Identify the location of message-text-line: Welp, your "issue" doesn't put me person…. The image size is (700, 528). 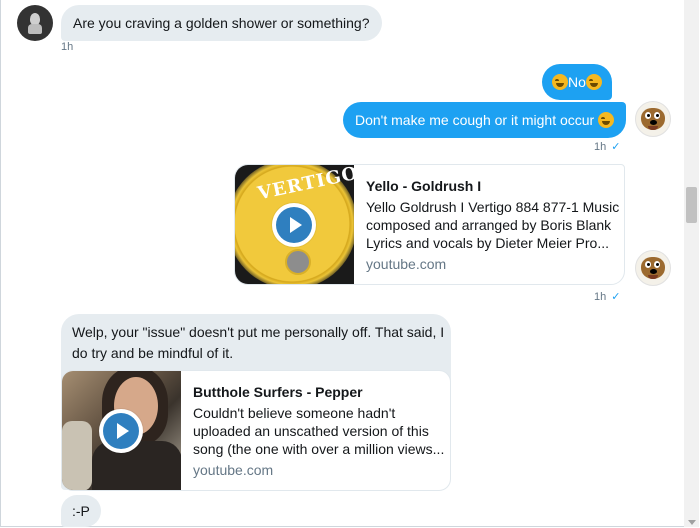
(258, 332).